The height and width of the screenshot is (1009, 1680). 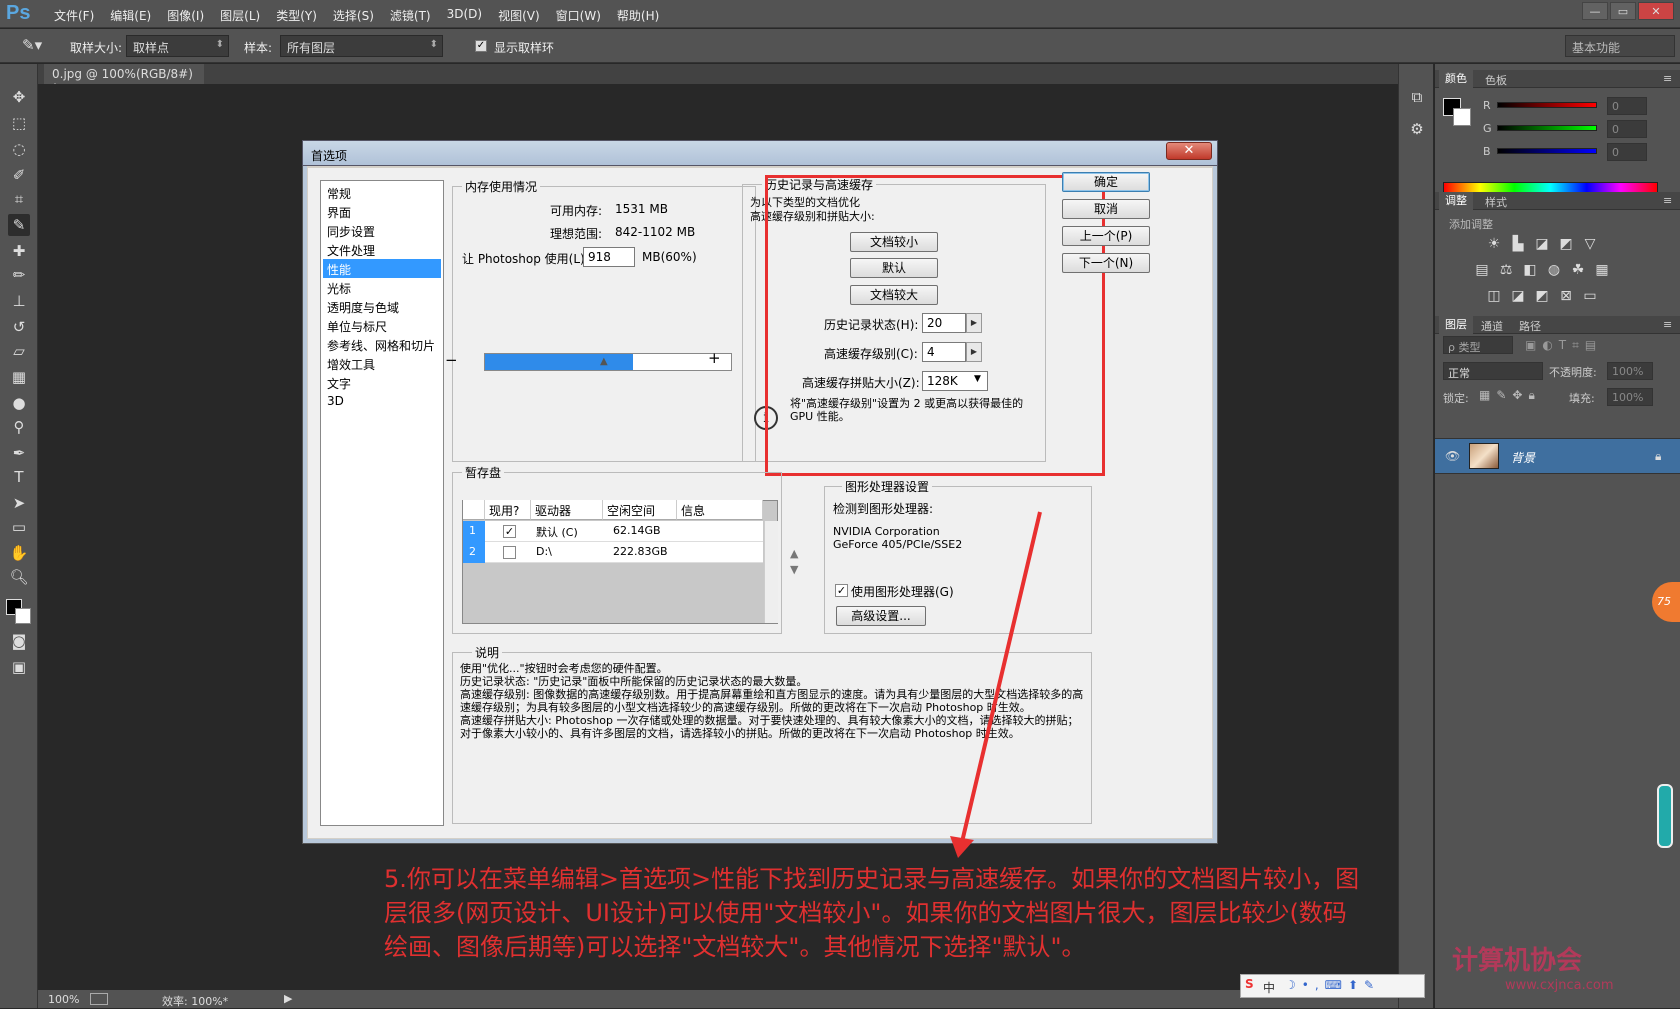 I want to click on ime-logo-icon: S, so click(x=1249, y=984).